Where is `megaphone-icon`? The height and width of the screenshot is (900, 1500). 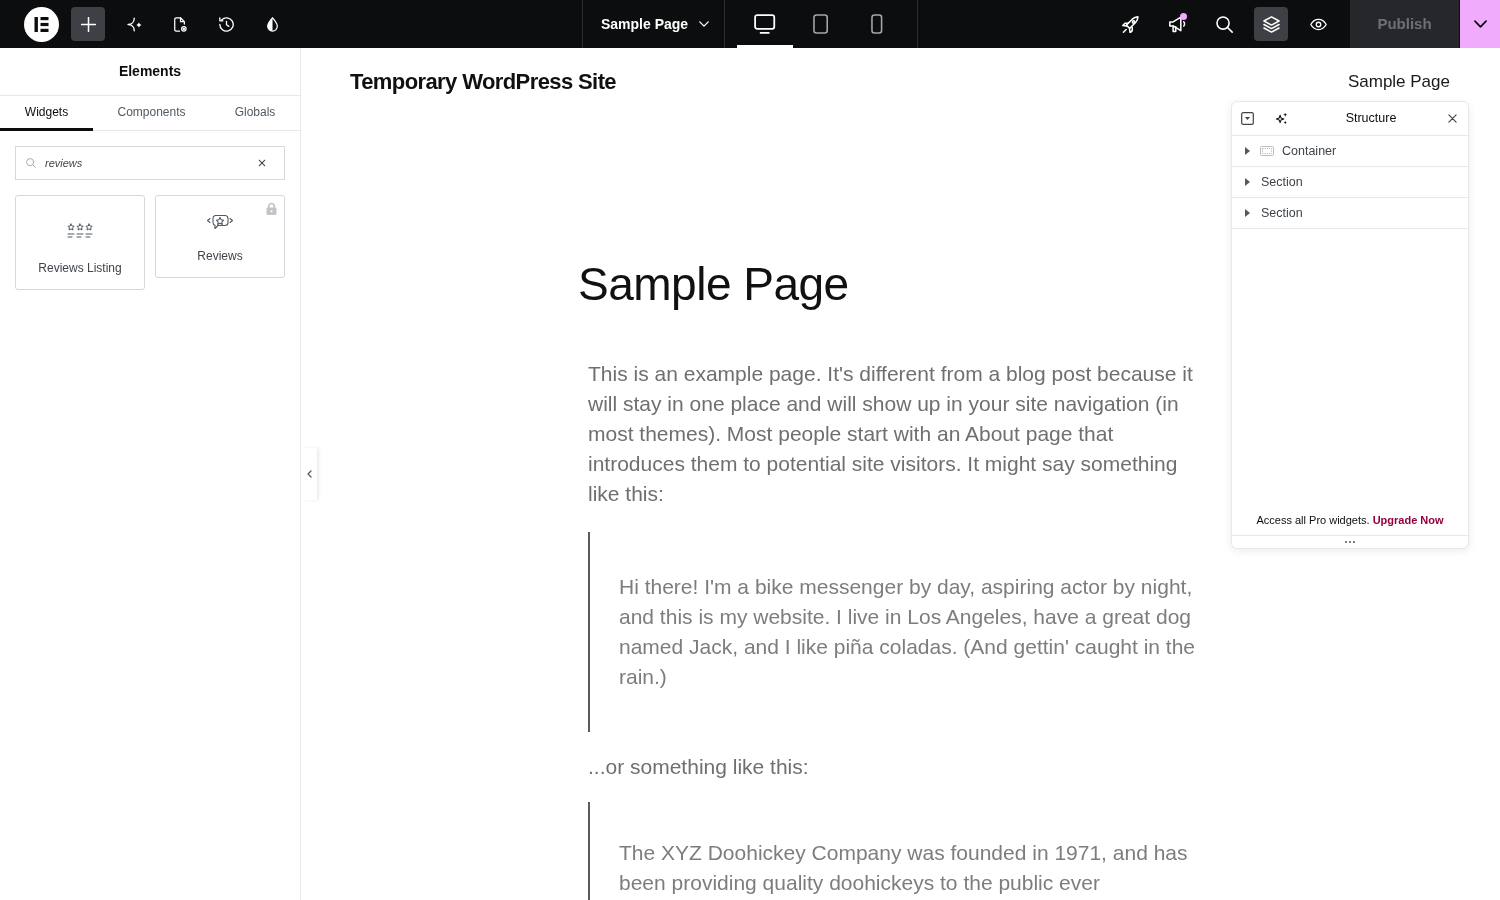
megaphone-icon is located at coordinates (1177, 24).